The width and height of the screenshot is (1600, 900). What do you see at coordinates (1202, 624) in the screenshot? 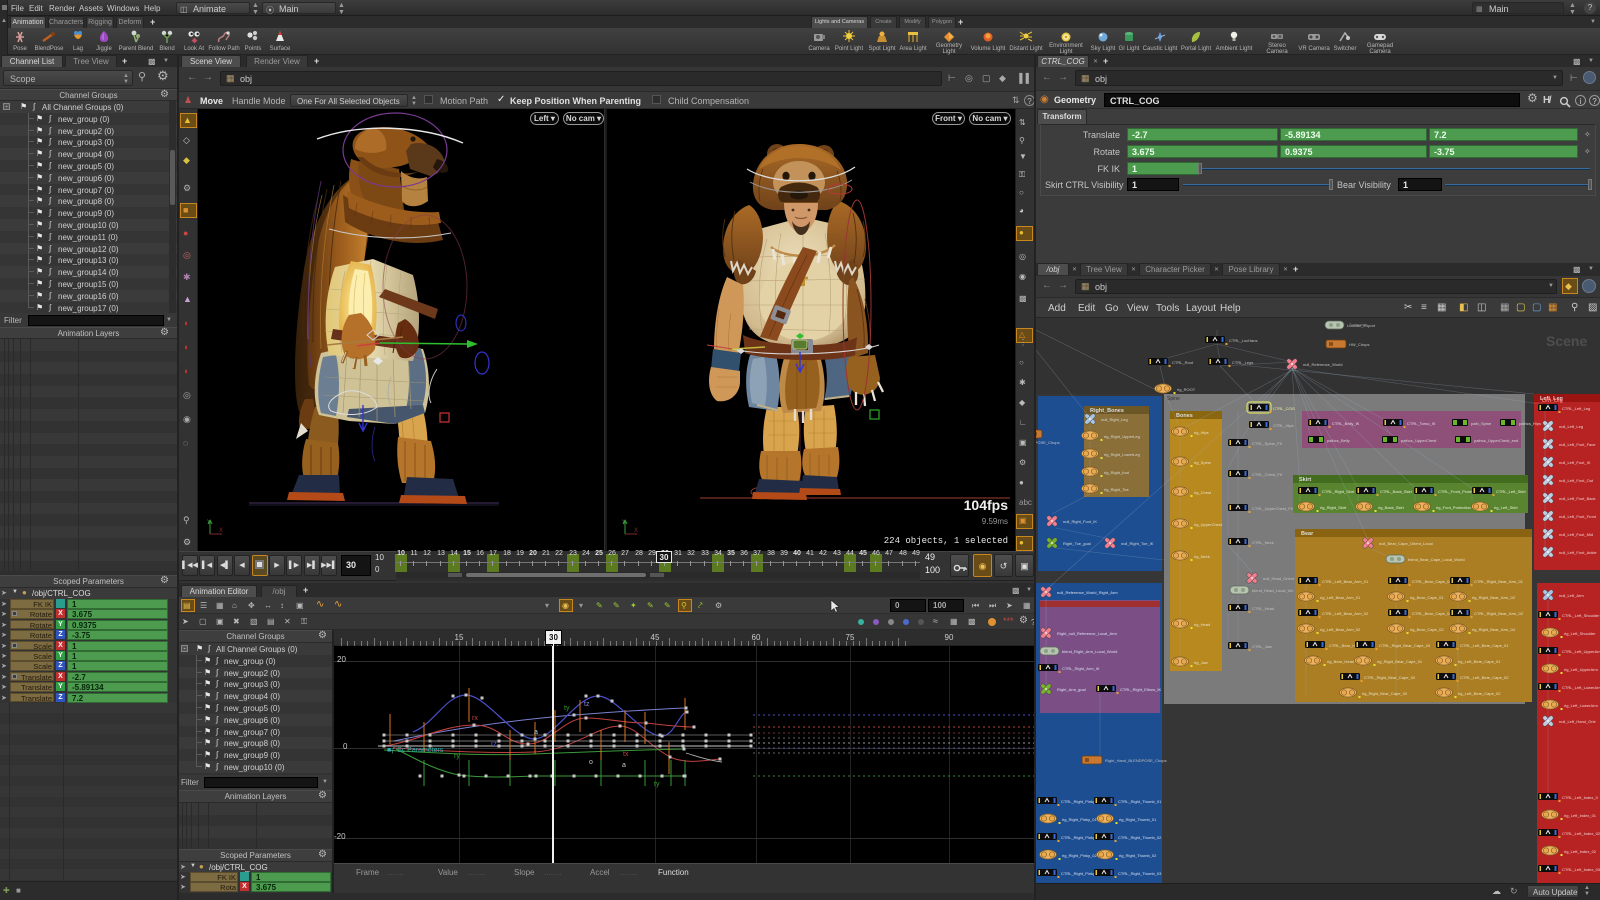
I see `svg-text: rig_Head` at bounding box center [1202, 624].